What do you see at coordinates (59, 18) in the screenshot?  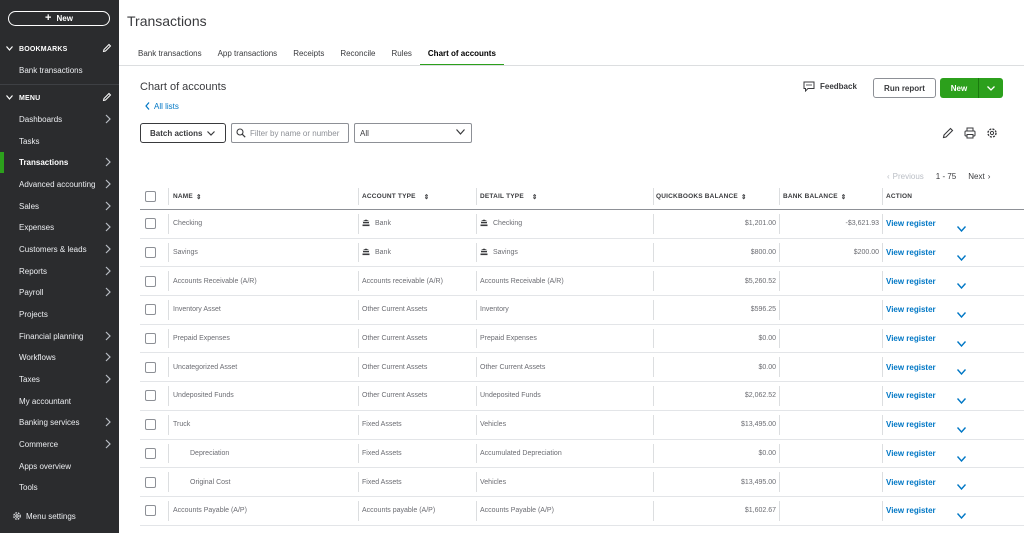 I see `sidebar-new-button: + New` at bounding box center [59, 18].